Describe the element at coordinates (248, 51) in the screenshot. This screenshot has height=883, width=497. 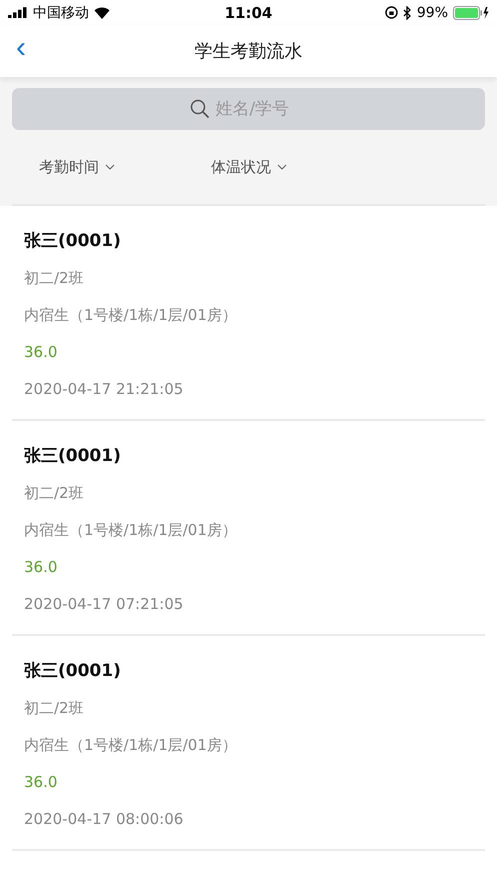
I see `page-title: 学生考勤流水` at that location.